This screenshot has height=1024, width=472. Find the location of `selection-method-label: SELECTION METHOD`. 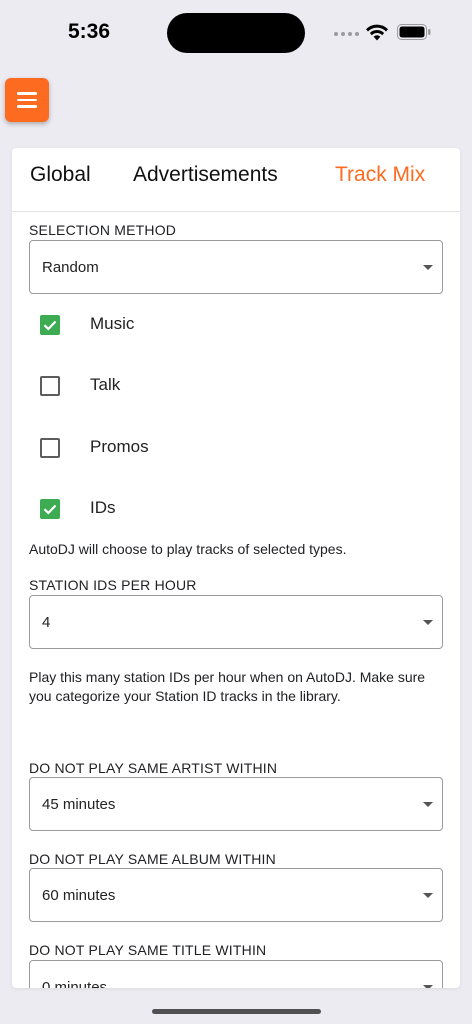

selection-method-label: SELECTION METHOD is located at coordinates (103, 230).